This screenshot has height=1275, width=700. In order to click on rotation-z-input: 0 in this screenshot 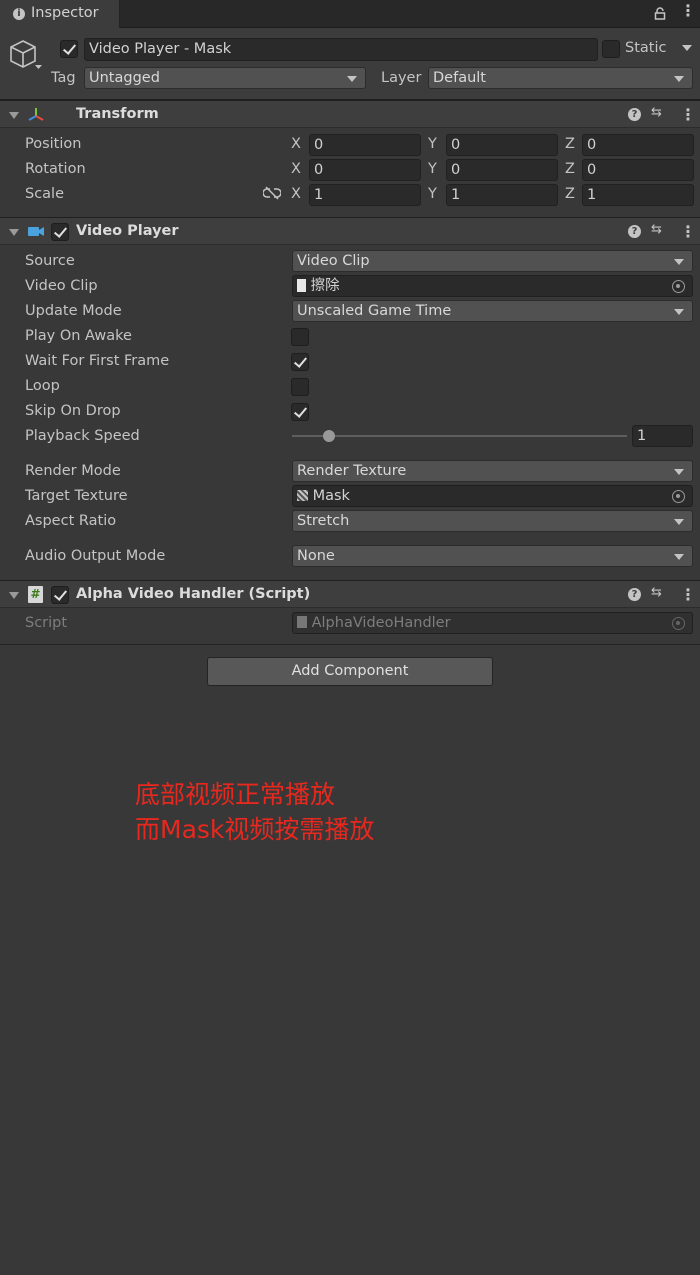, I will do `click(638, 170)`.